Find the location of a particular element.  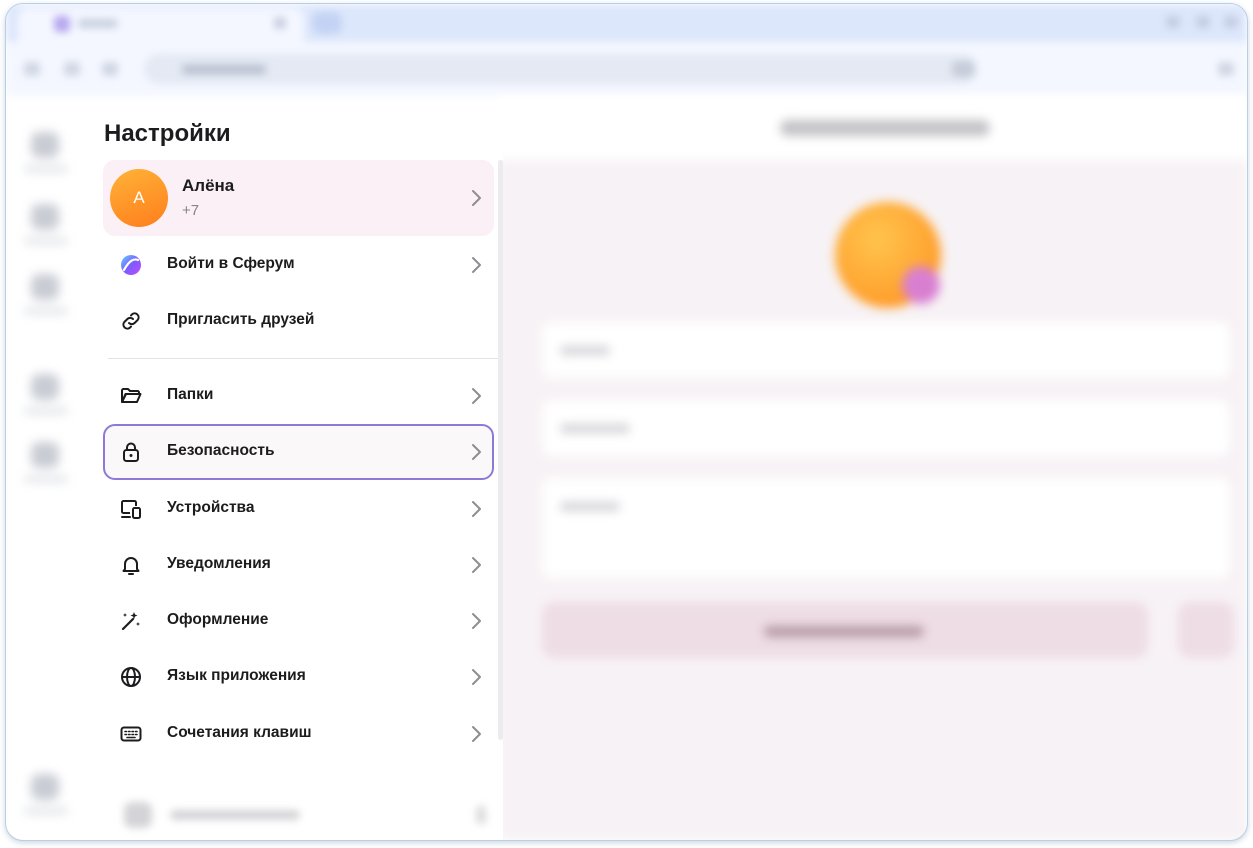

browser-tab-bar is located at coordinates (626, 23).